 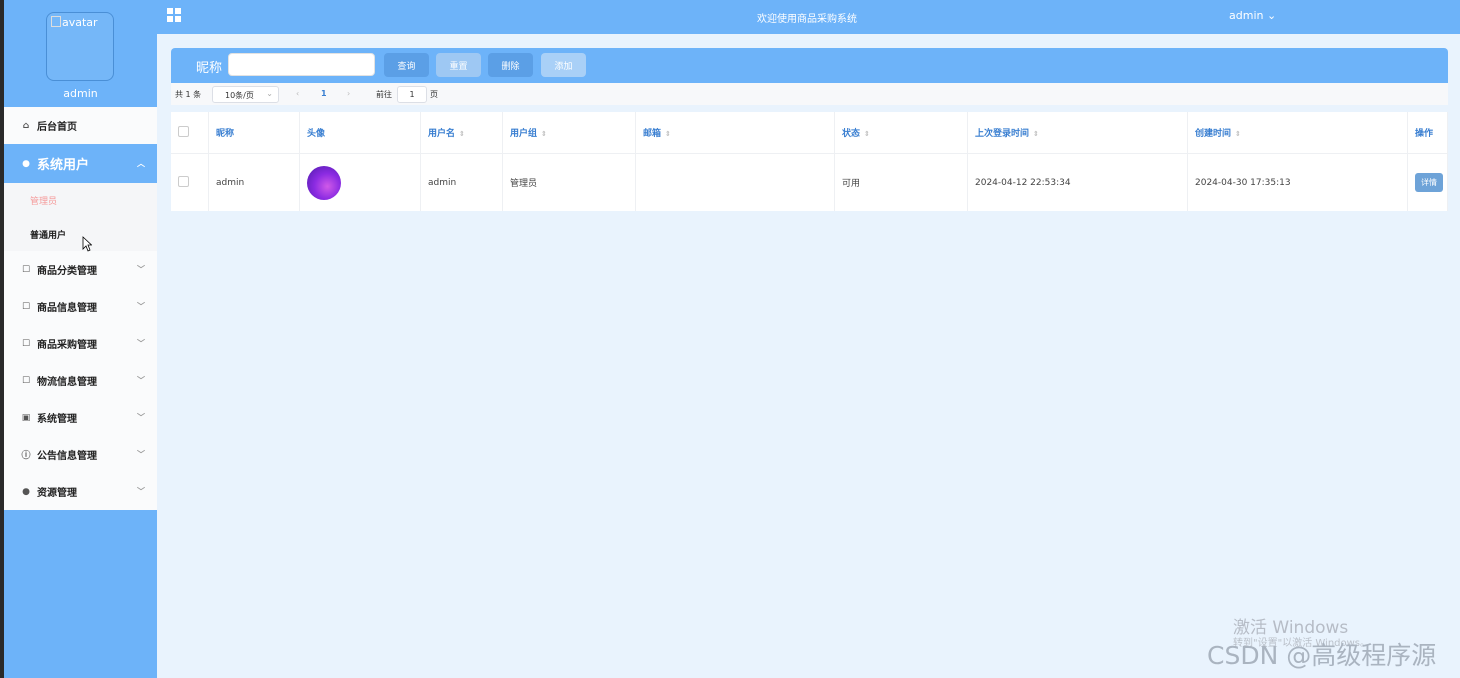 I want to click on info-icon: ⓘ, so click(x=26, y=456).